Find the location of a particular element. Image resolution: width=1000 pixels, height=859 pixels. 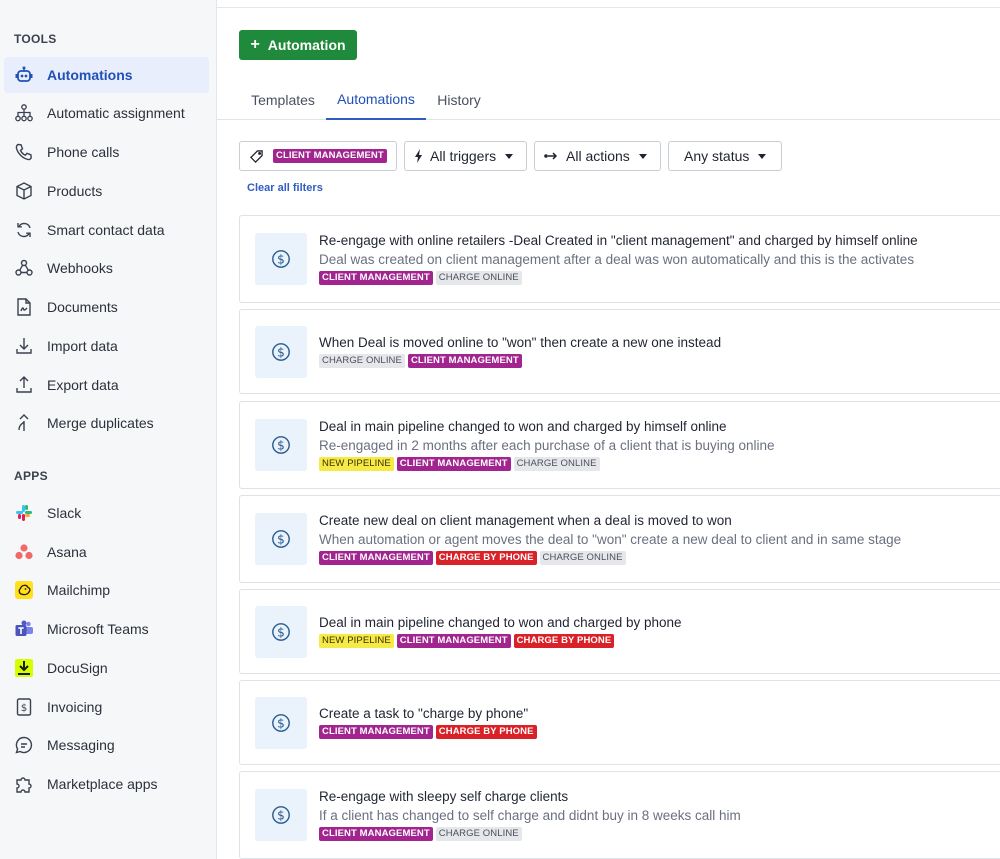

clear-all-filters-link: Clear all filters is located at coordinates (285, 188).